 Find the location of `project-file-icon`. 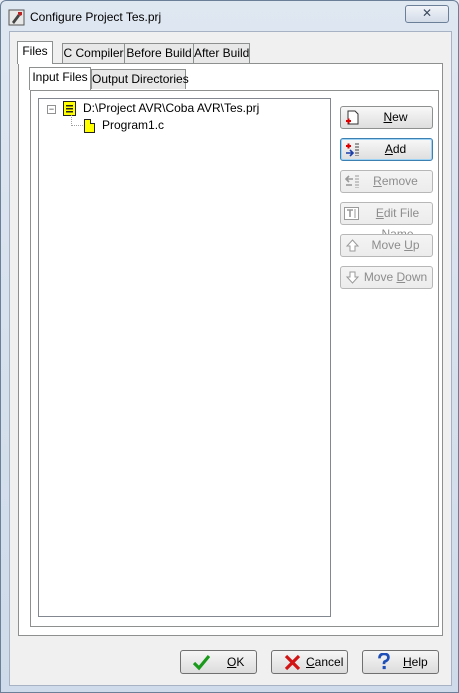

project-file-icon is located at coordinates (69, 108).